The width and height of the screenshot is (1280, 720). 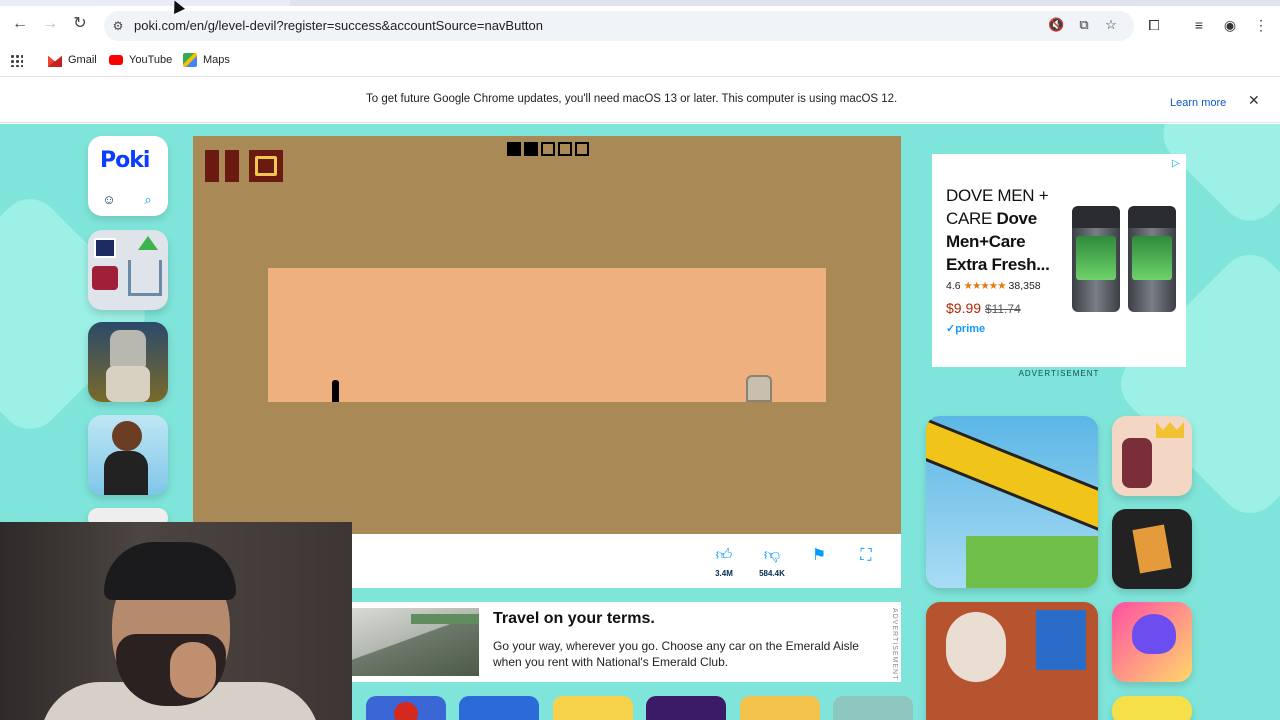 I want to click on avatar-body, so click(x=126, y=473).